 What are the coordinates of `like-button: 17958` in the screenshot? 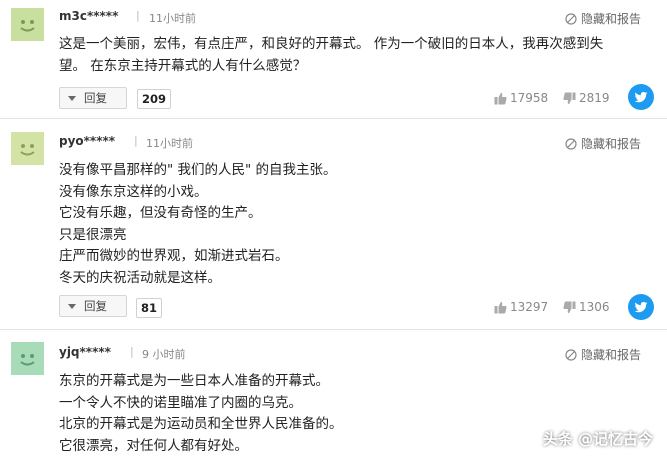 It's located at (521, 98).